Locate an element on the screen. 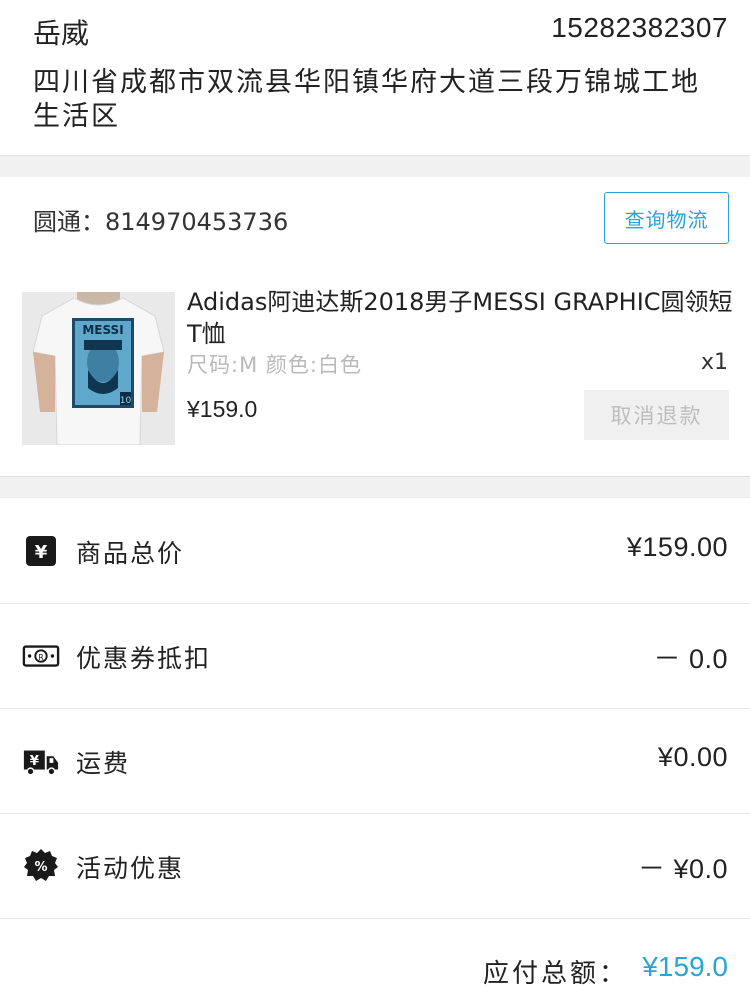  address-detail: 四川省成都市双流县华阳镇华府大道三段万锦城工地生活区 is located at coordinates (366, 99).